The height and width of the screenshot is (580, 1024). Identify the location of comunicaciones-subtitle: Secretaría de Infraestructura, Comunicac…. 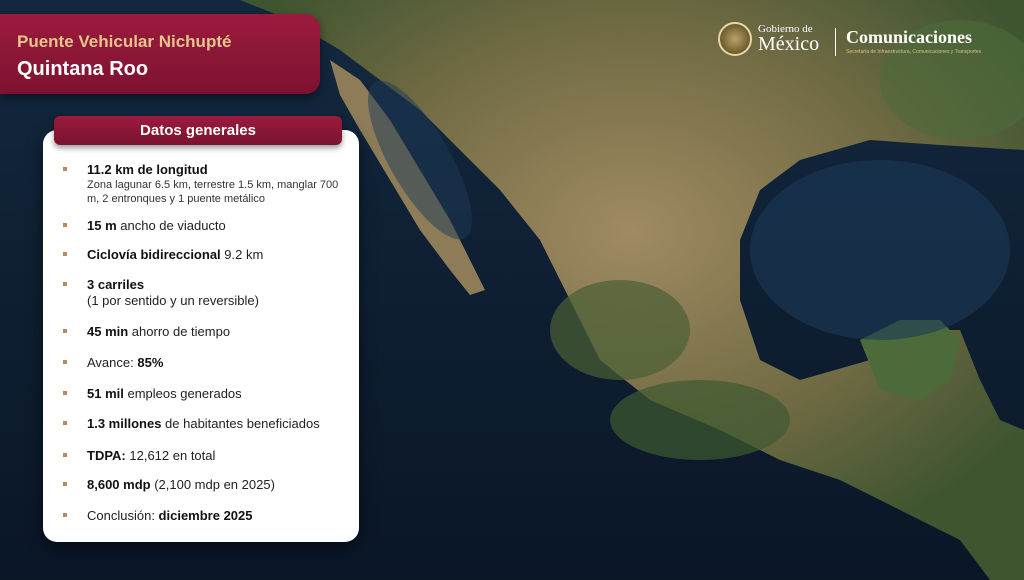
(914, 52).